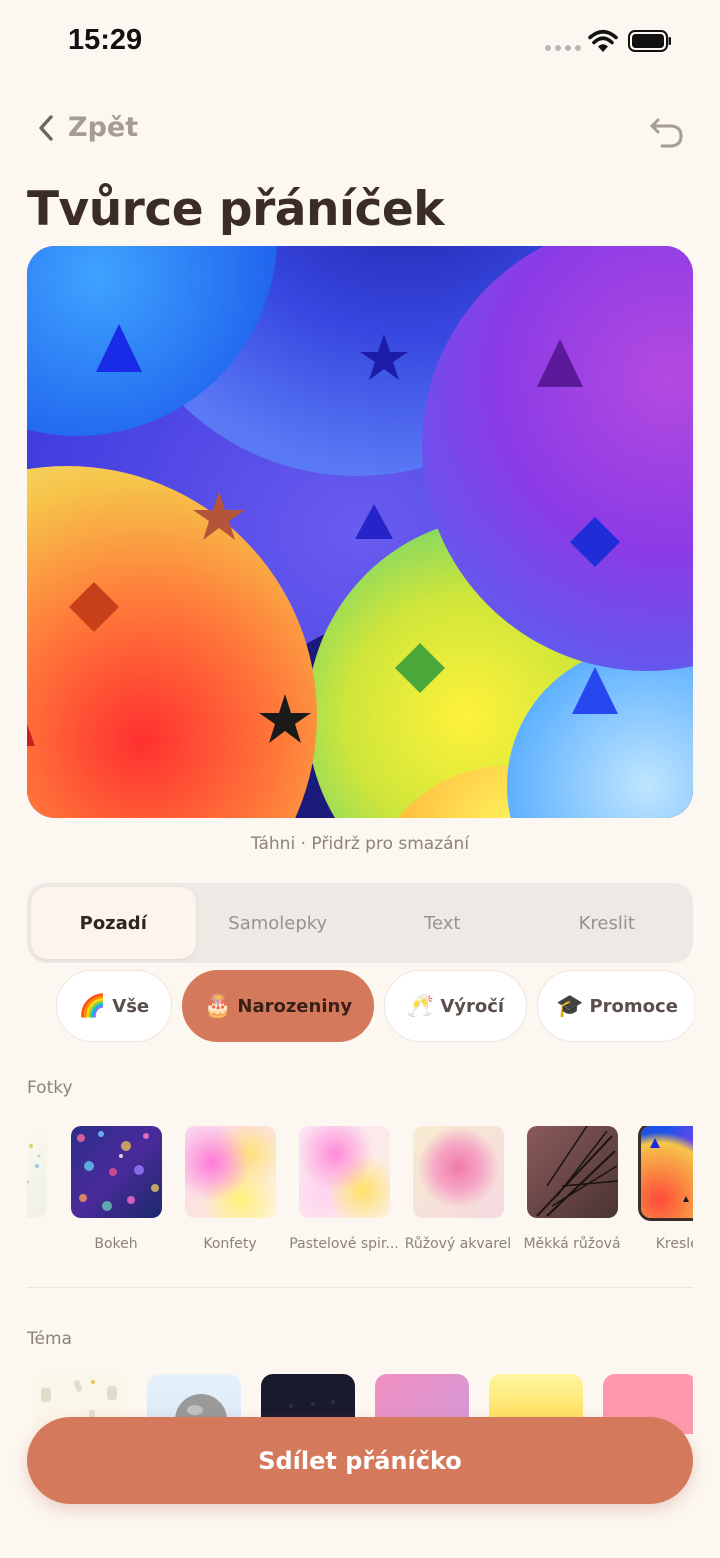 Image resolution: width=720 pixels, height=1558 pixels. What do you see at coordinates (420, 1006) in the screenshot?
I see `champagne-glasses-icon: 🥂` at bounding box center [420, 1006].